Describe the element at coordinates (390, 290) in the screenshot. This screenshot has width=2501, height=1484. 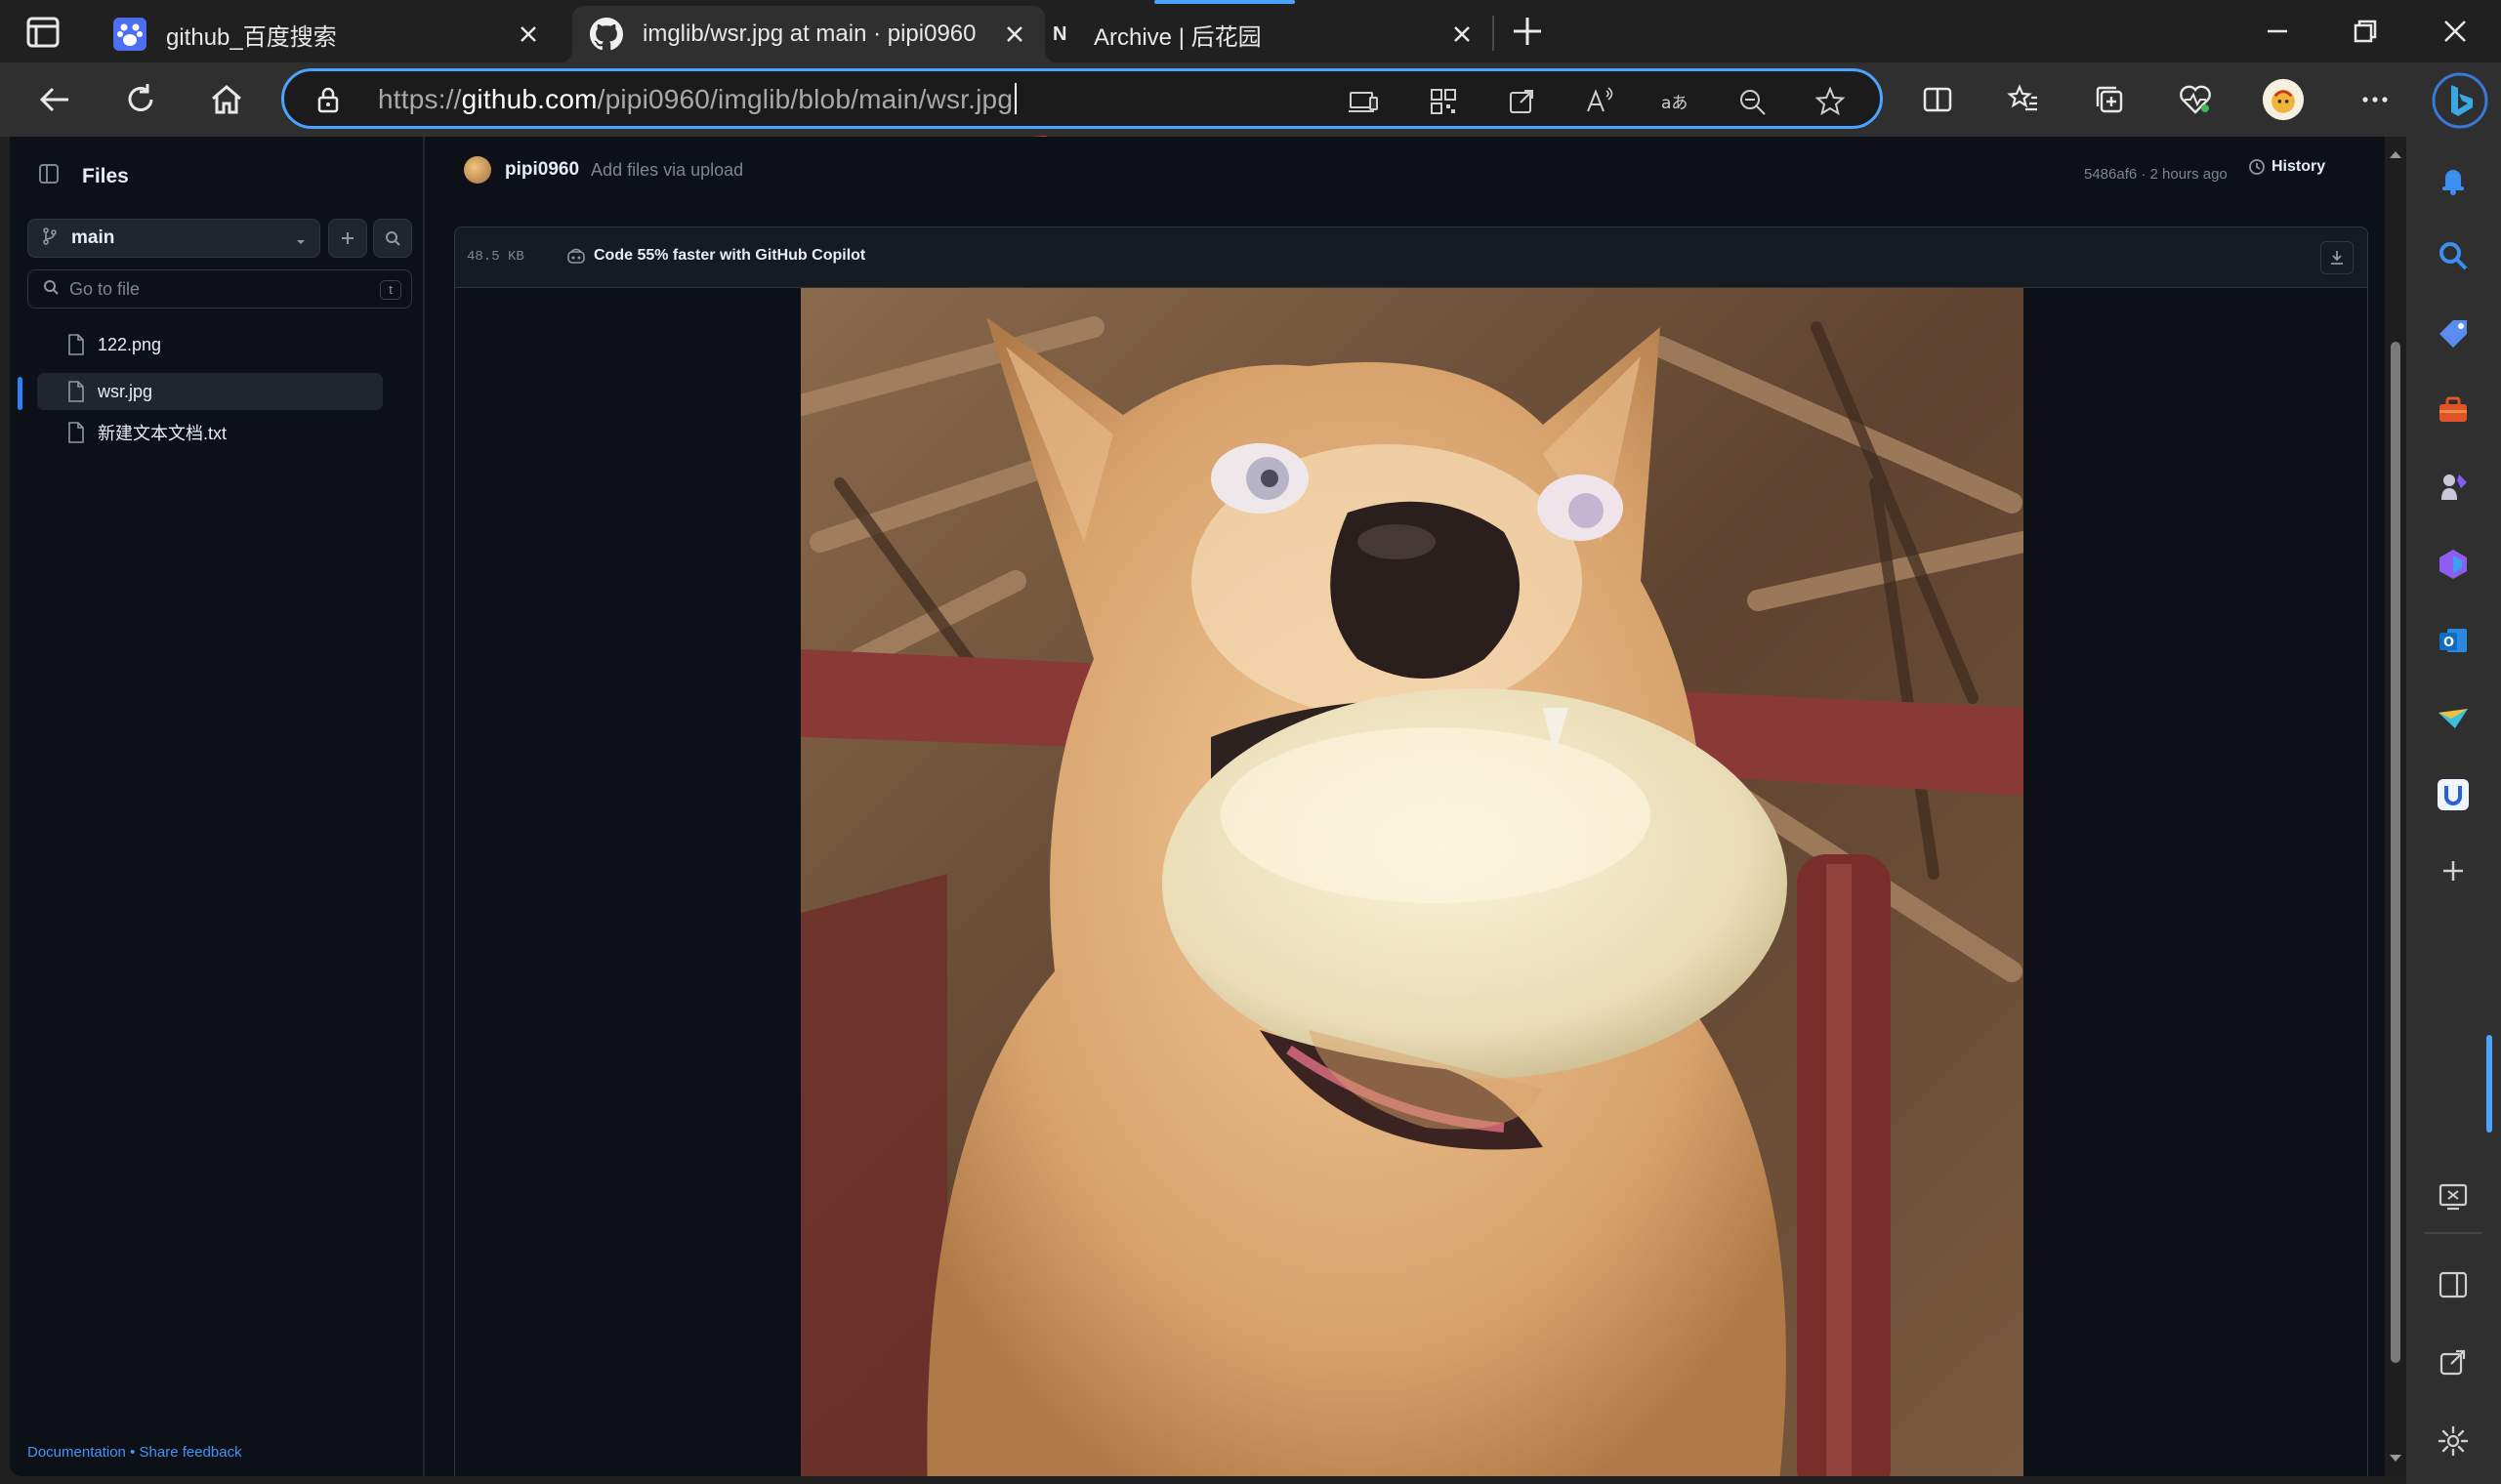
I see `shortcut-key-badge: t` at that location.